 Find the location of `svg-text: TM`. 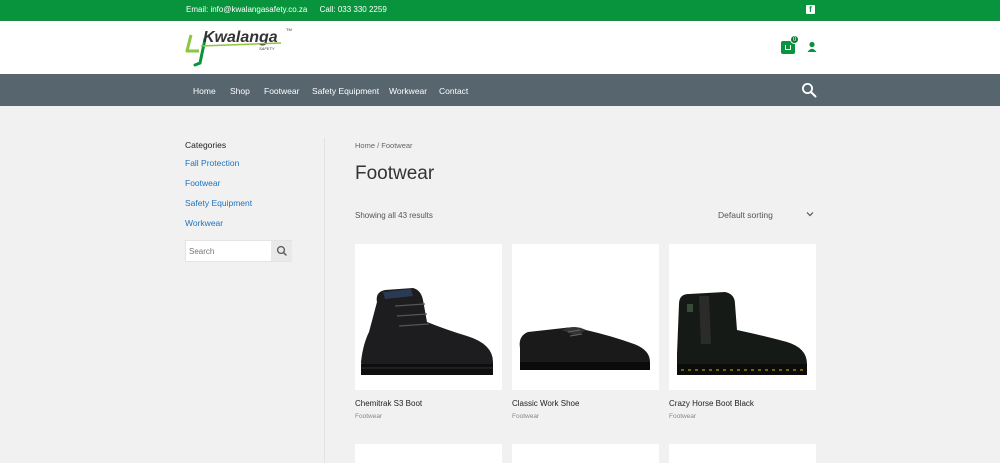

svg-text: TM is located at coordinates (289, 29).